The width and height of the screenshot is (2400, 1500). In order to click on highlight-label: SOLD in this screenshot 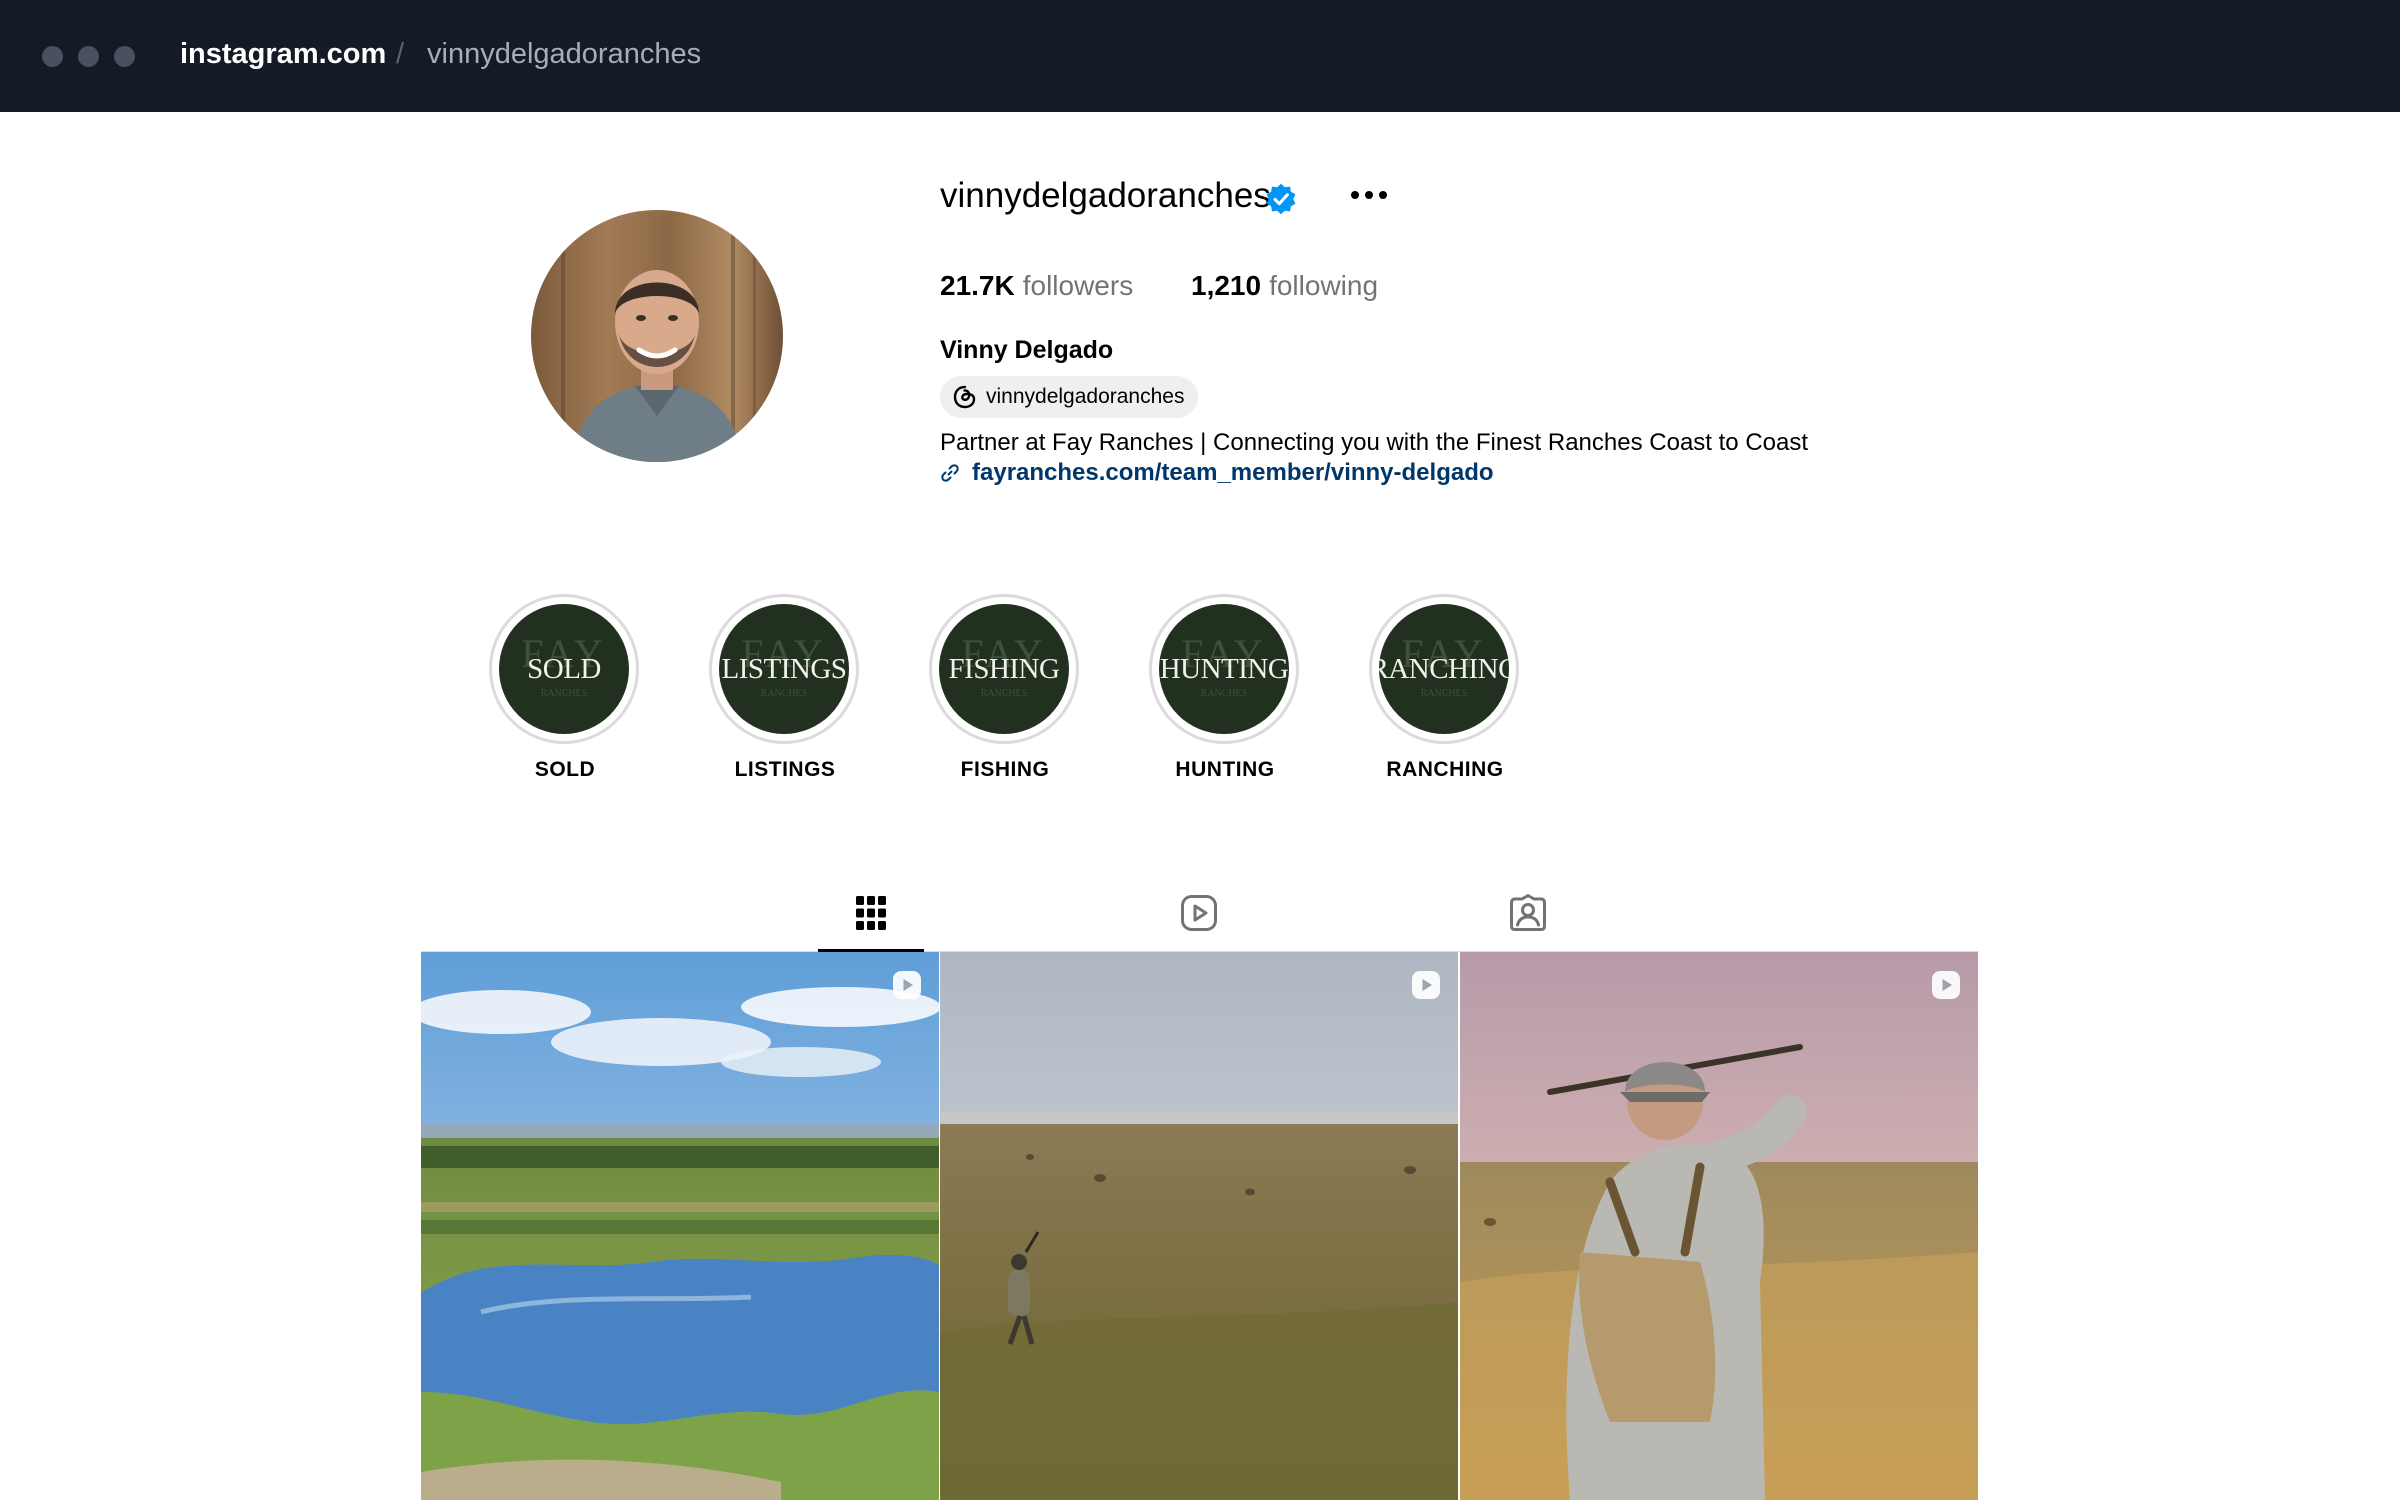, I will do `click(565, 769)`.